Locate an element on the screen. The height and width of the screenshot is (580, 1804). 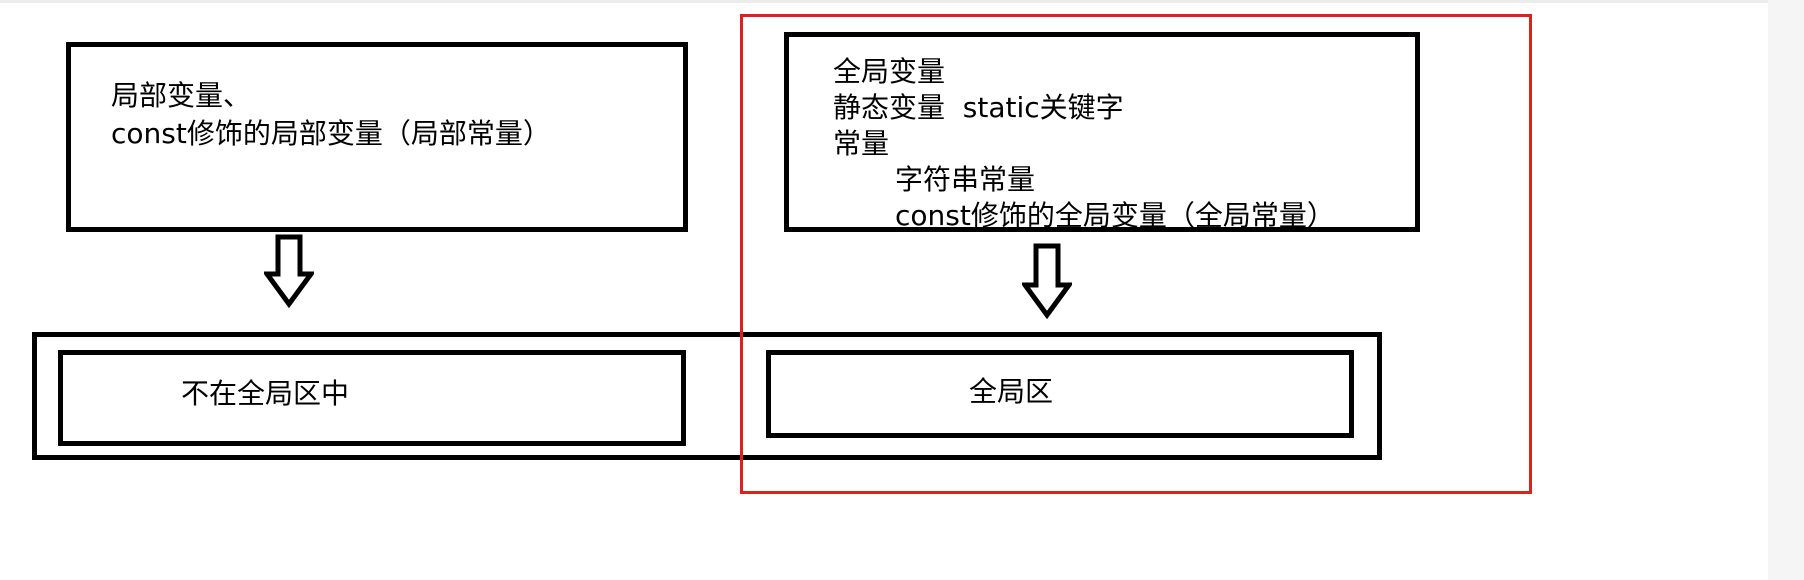
local-variables-box: 局部变量、 const修饰的局部变量（局部常量） is located at coordinates (377, 137).